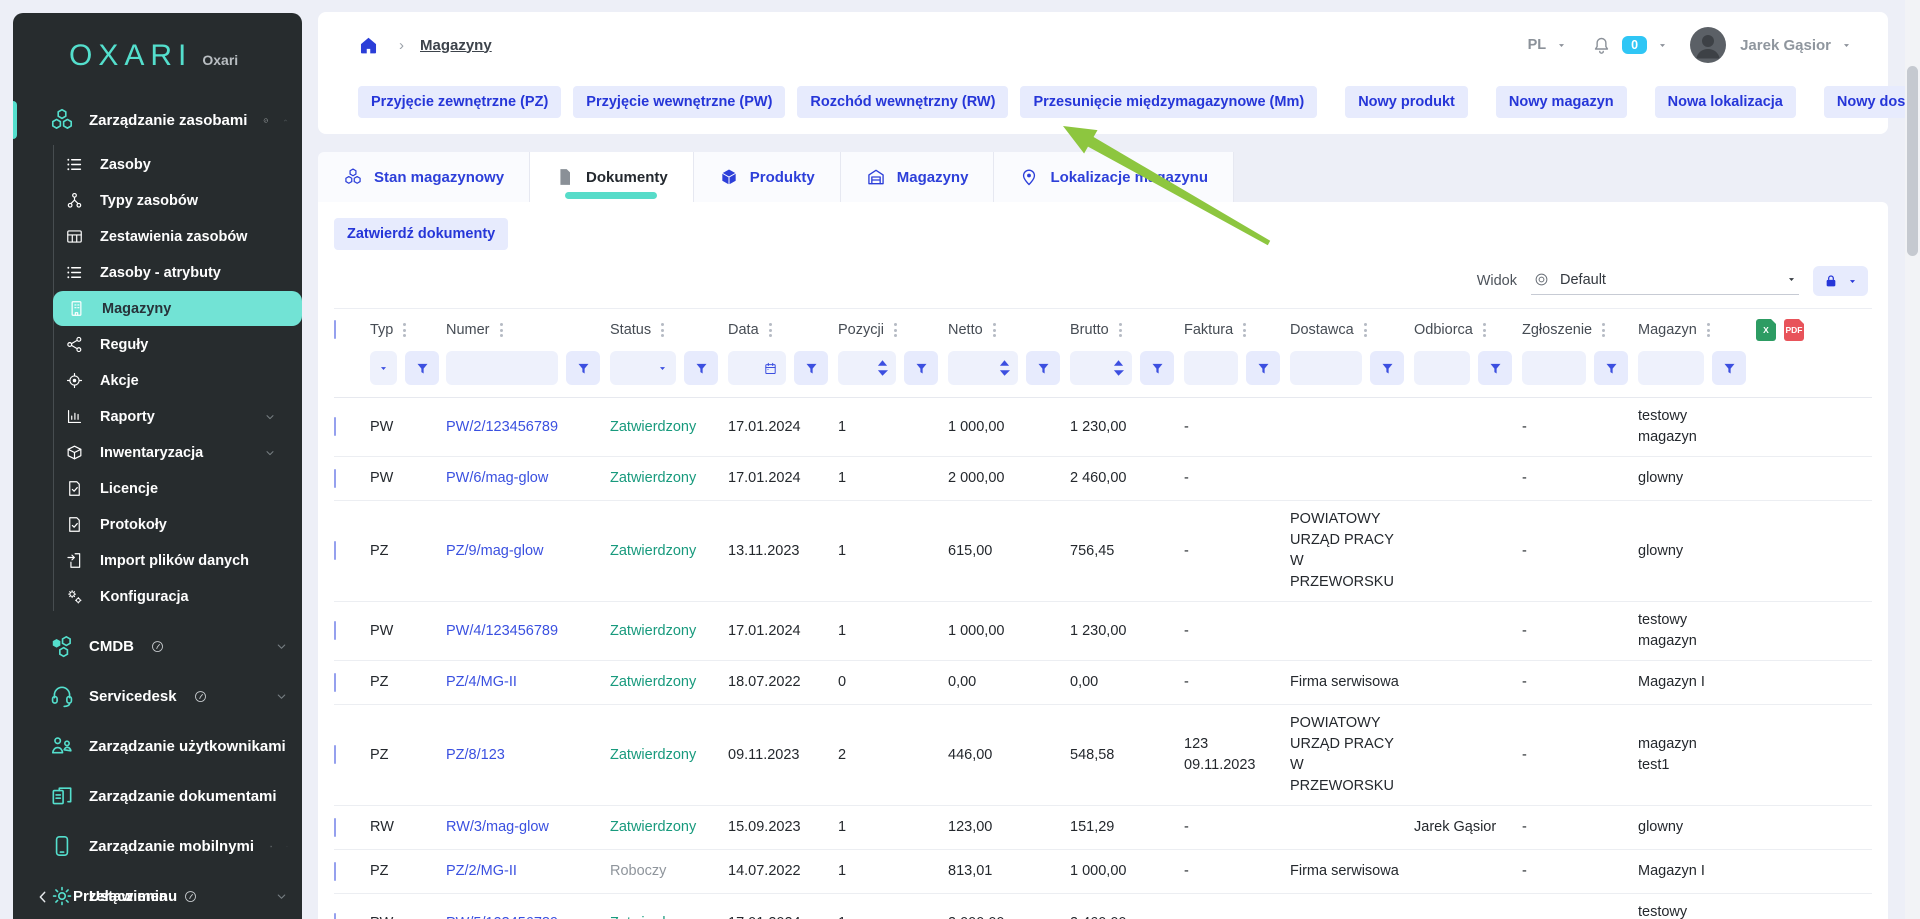 The image size is (1920, 919). I want to click on home-icon, so click(368, 45).